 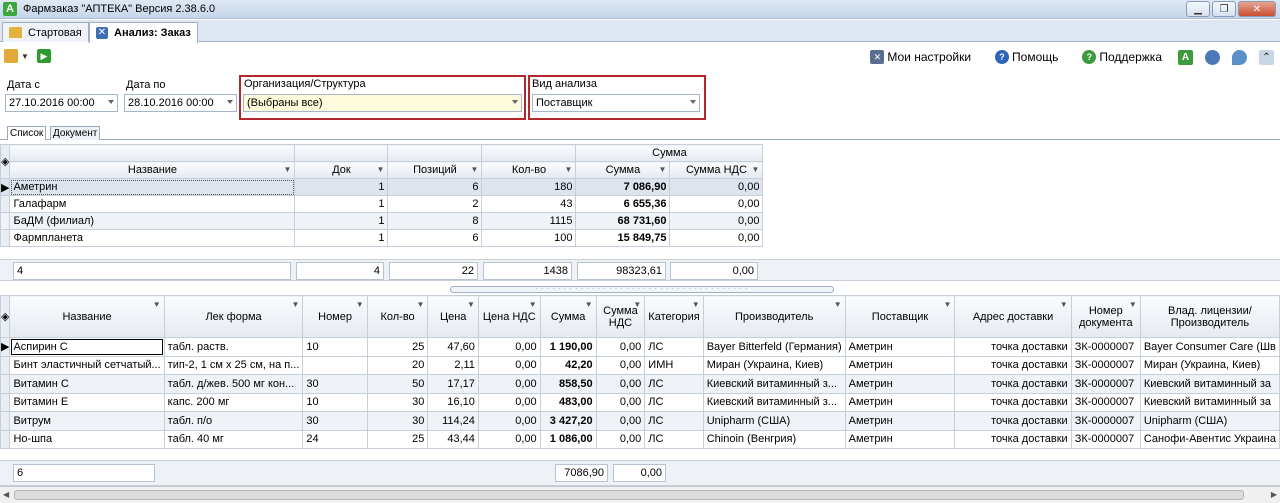 I want to click on scroll-left-icon: ◀, so click(x=6, y=494).